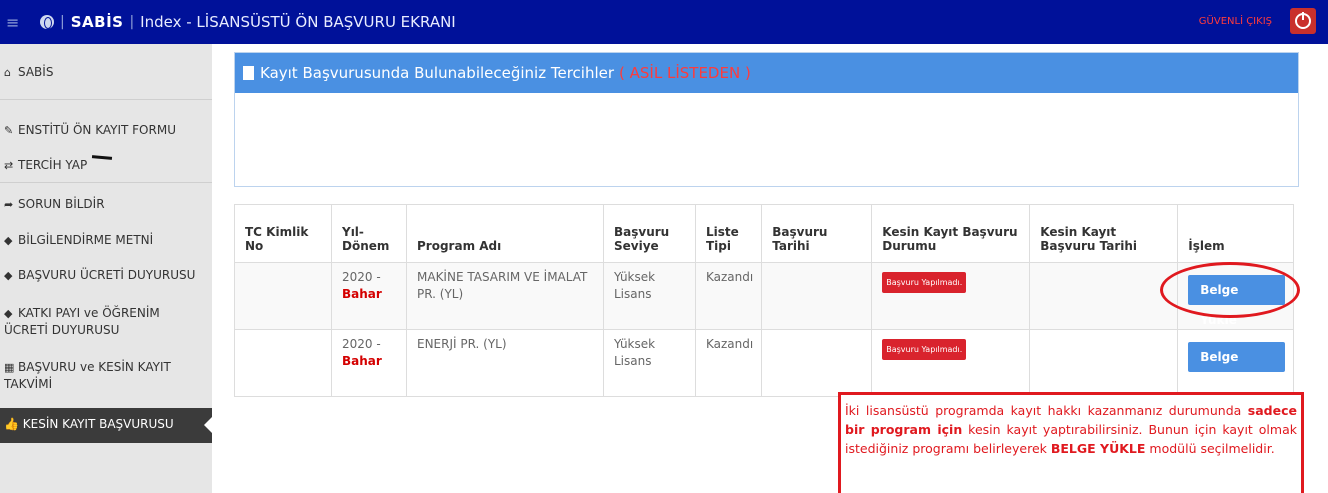 Image resolution: width=1328 pixels, height=493 pixels. What do you see at coordinates (9, 130) in the screenshot?
I see `pencil-icon: ✎` at bounding box center [9, 130].